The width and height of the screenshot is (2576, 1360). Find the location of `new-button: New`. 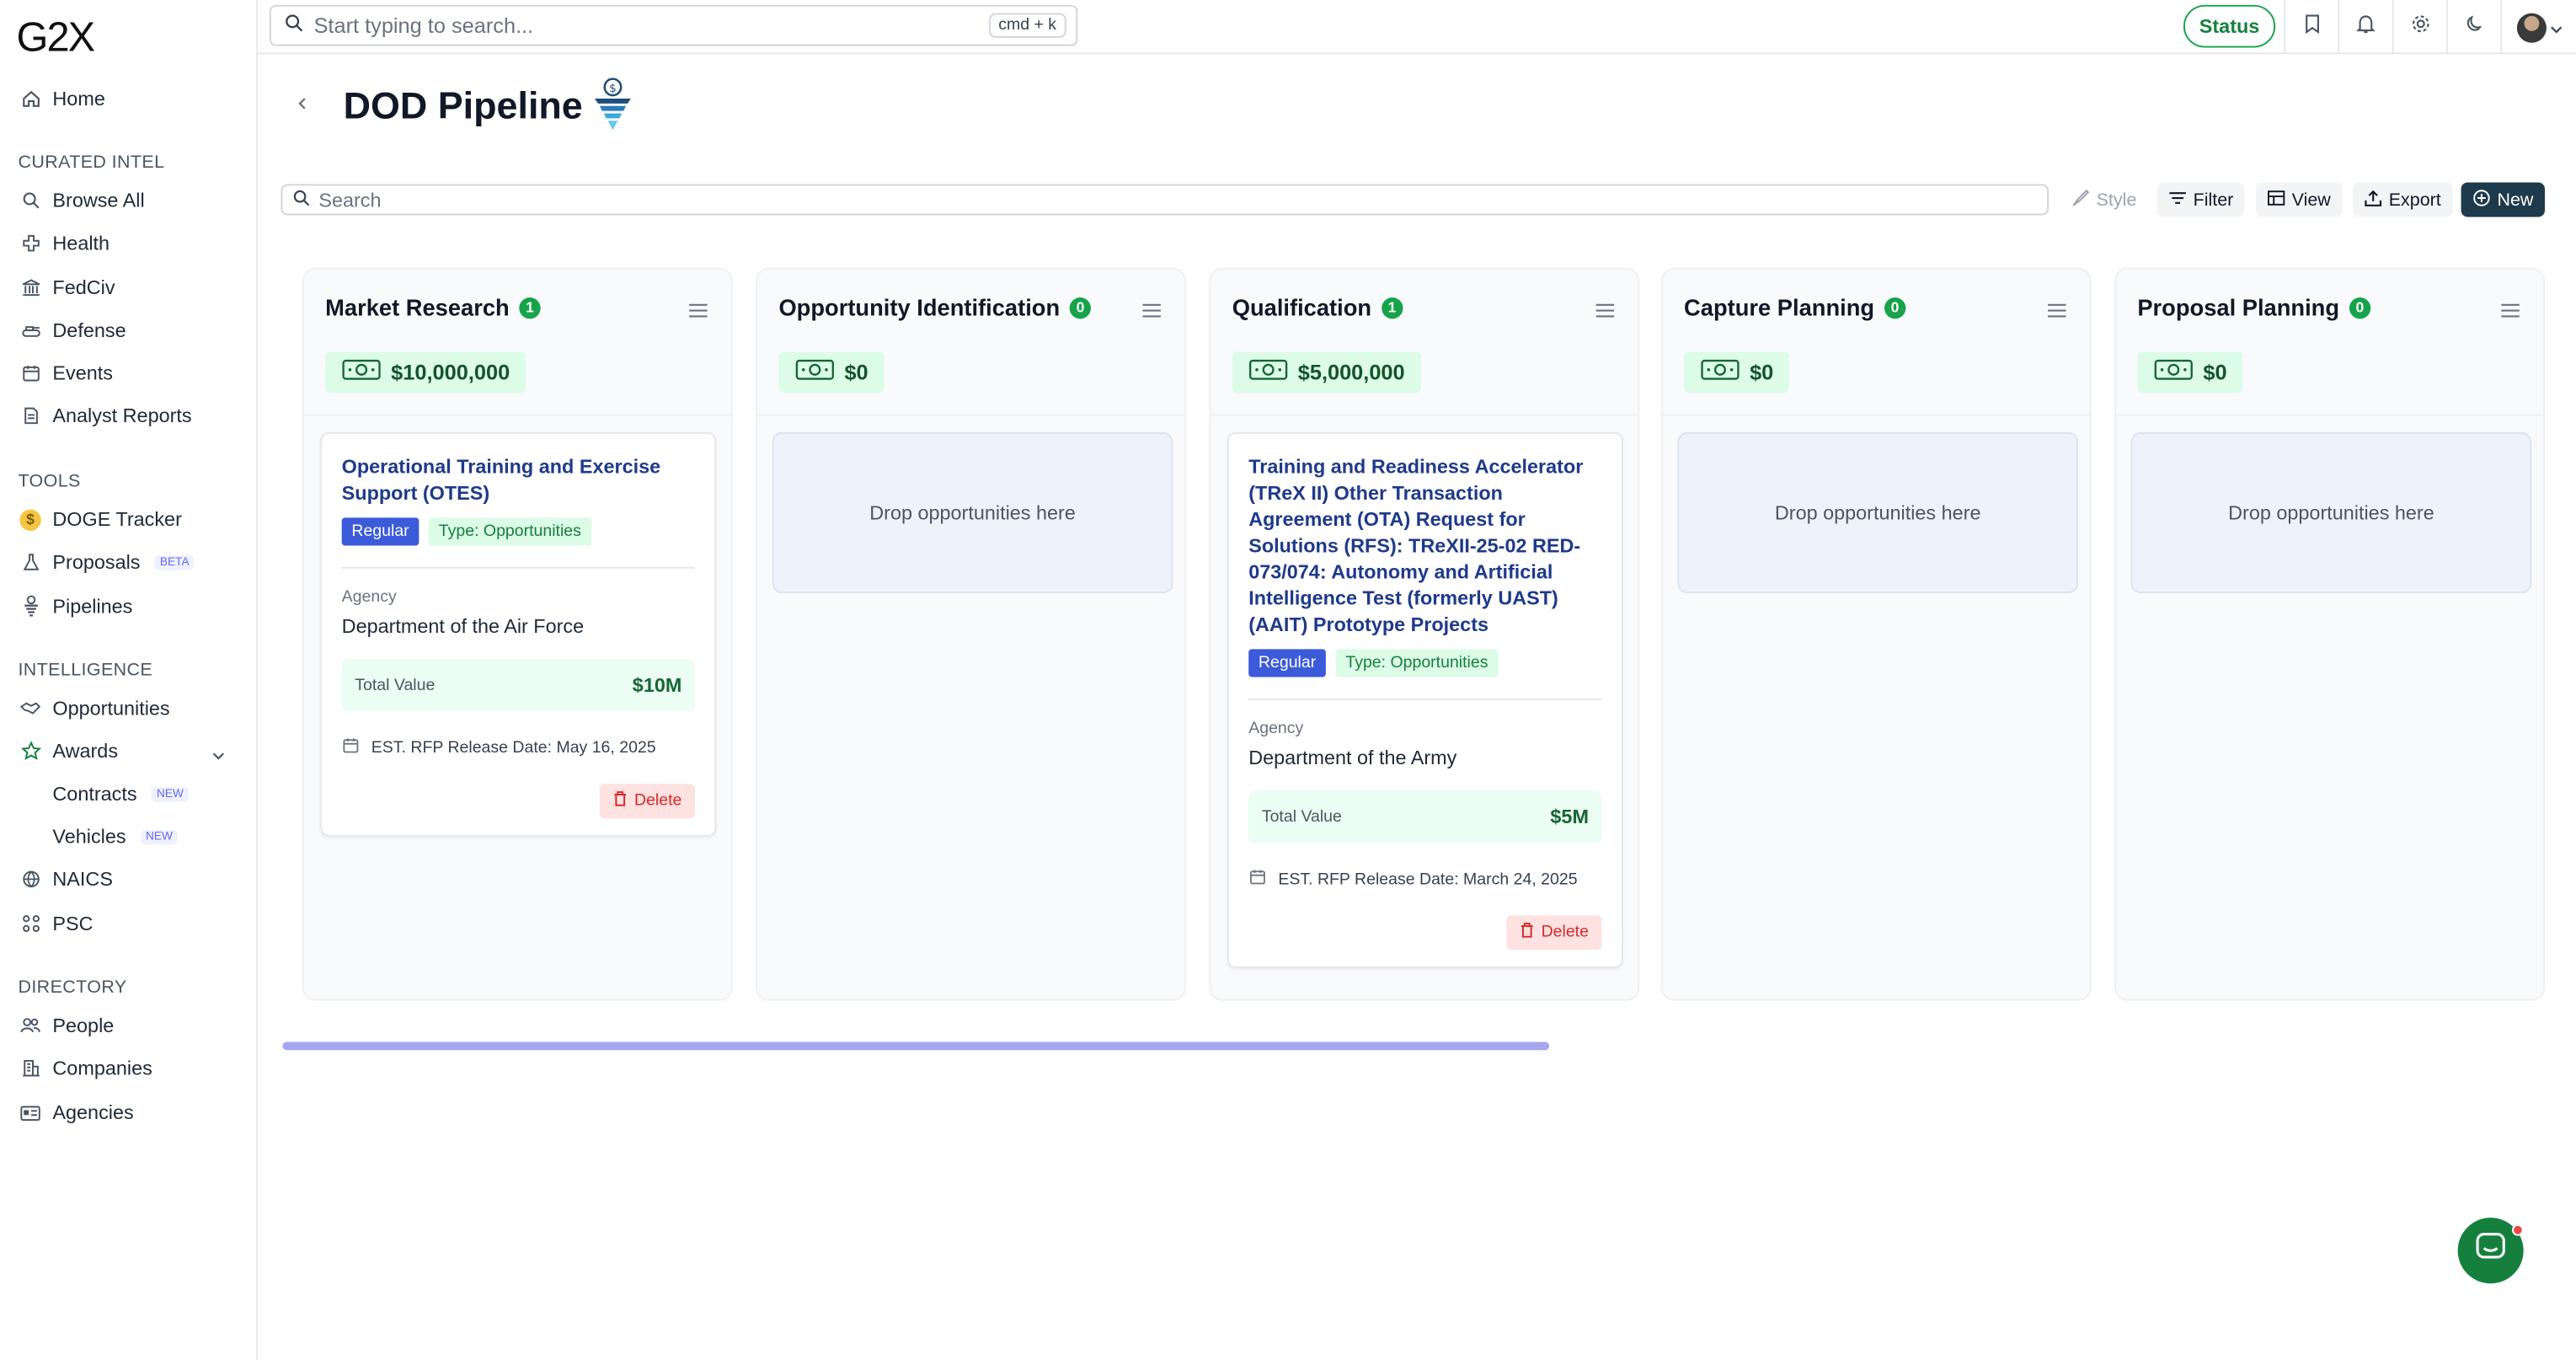

new-button: New is located at coordinates (2503, 199).